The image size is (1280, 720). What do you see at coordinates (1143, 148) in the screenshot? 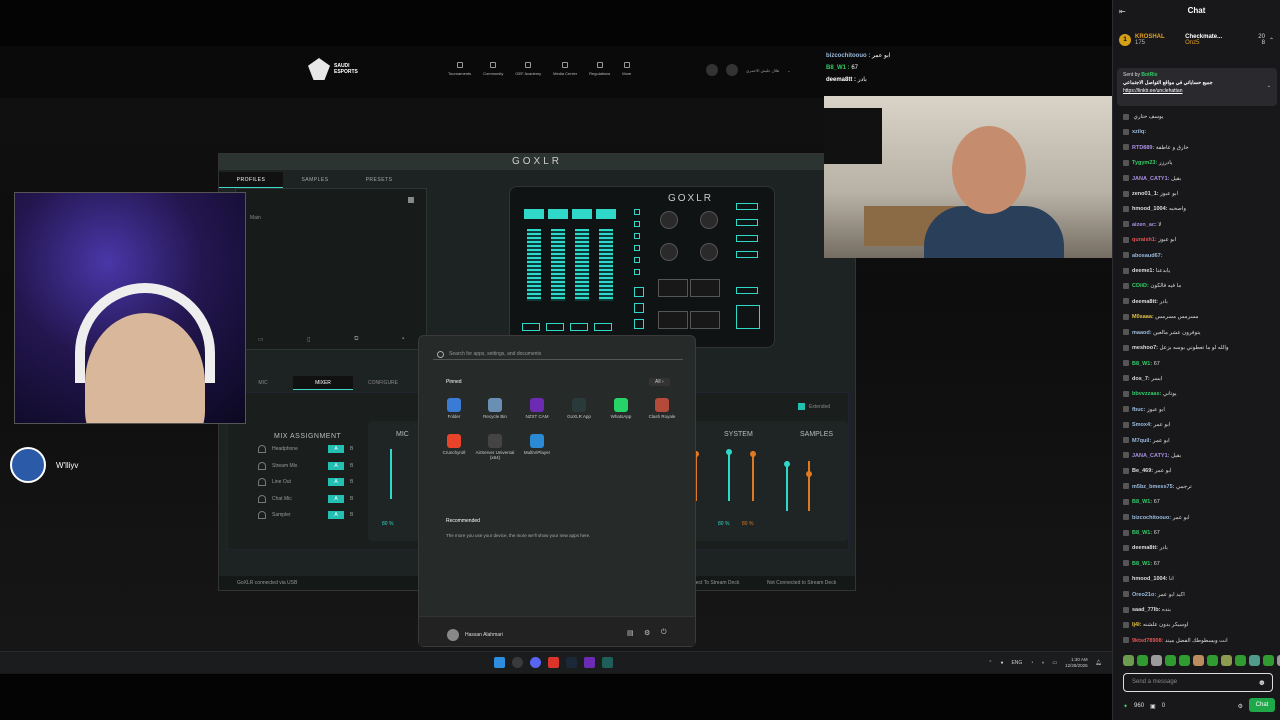
I see `chat-username: RTD889:` at bounding box center [1143, 148].